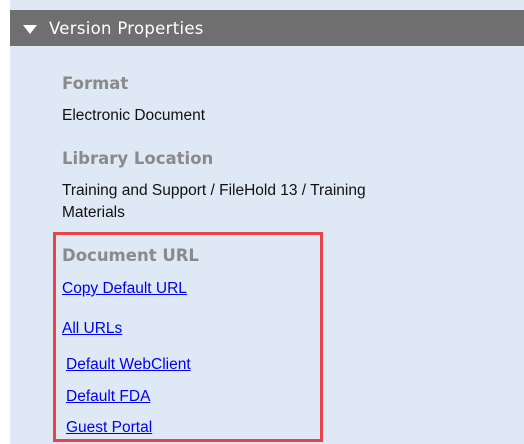 Image resolution: width=524 pixels, height=444 pixels. I want to click on library-location-label: Library Location, so click(138, 158).